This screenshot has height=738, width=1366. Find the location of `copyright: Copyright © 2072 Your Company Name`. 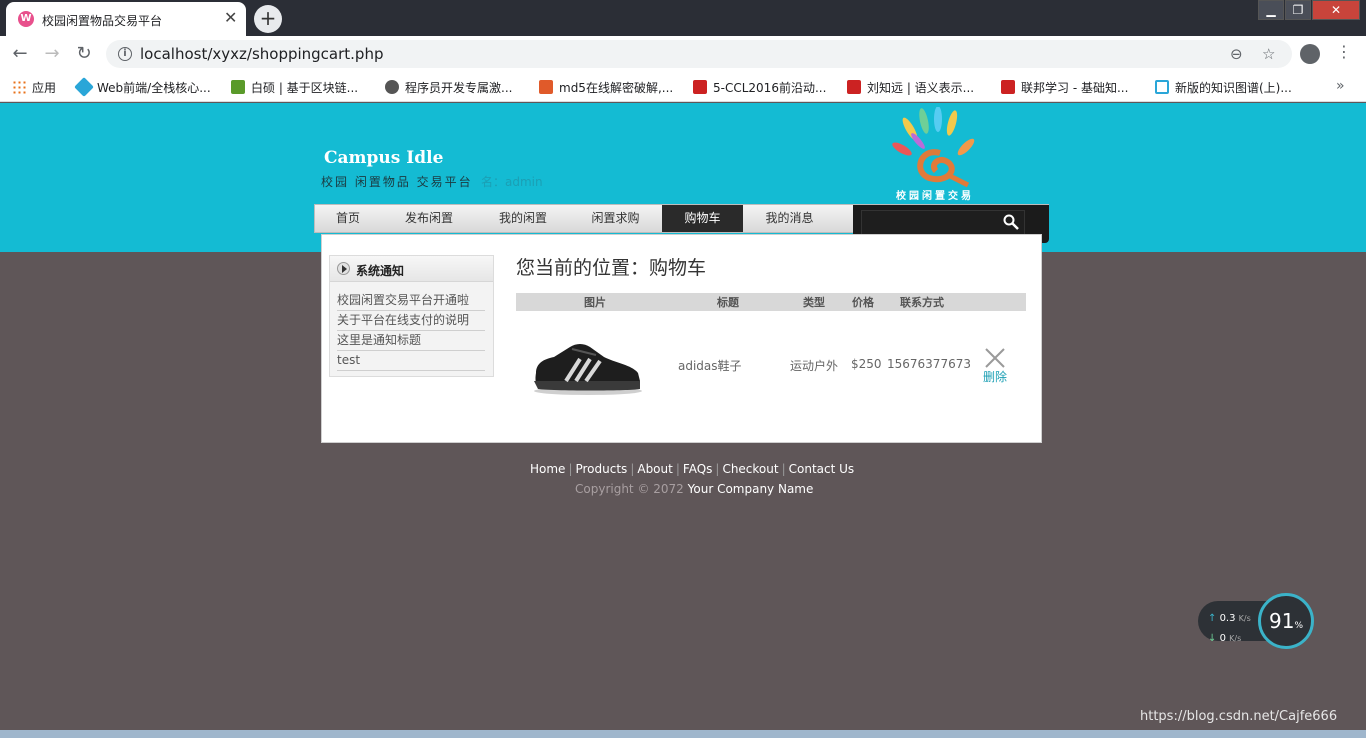

copyright: Copyright © 2072 Your Company Name is located at coordinates (694, 489).